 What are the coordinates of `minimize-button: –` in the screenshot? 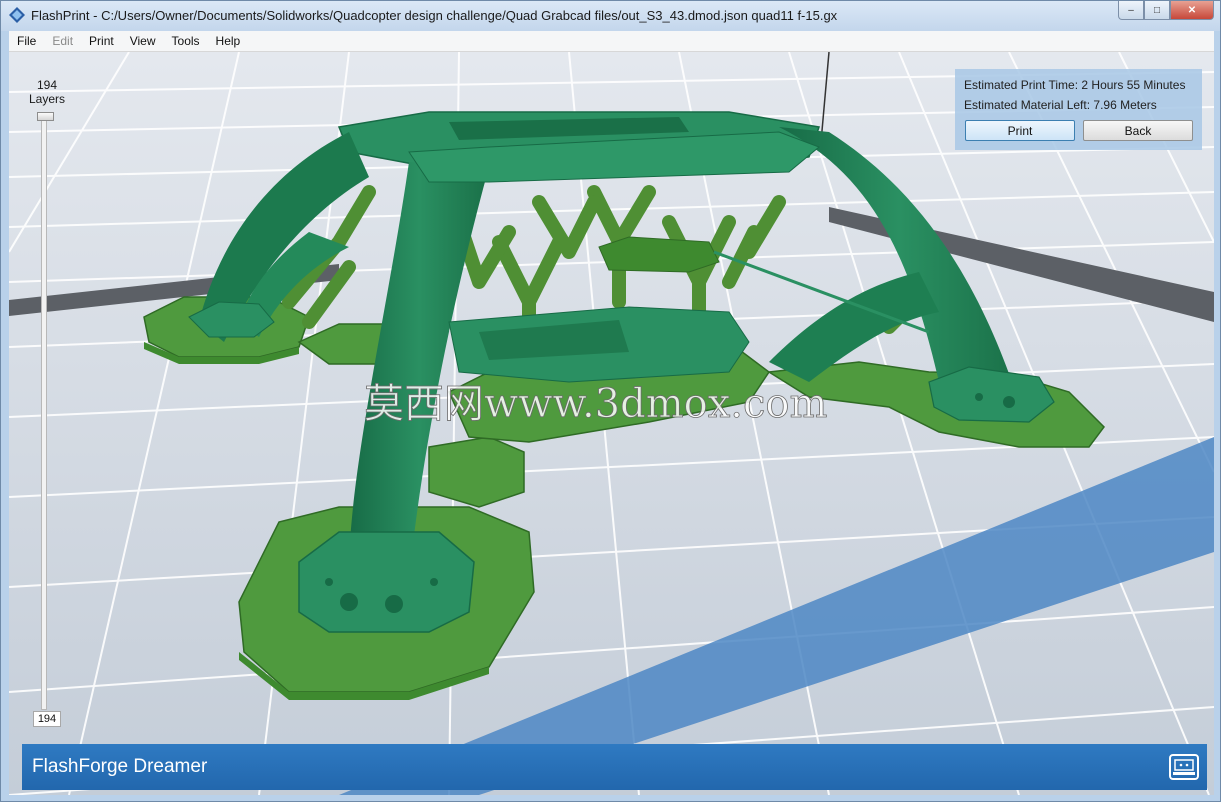 It's located at (1131, 10).